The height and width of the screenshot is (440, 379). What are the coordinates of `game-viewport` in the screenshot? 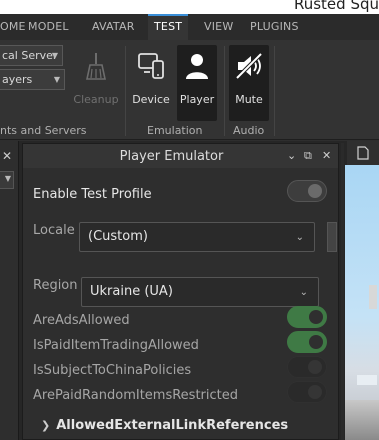 It's located at (362, 302).